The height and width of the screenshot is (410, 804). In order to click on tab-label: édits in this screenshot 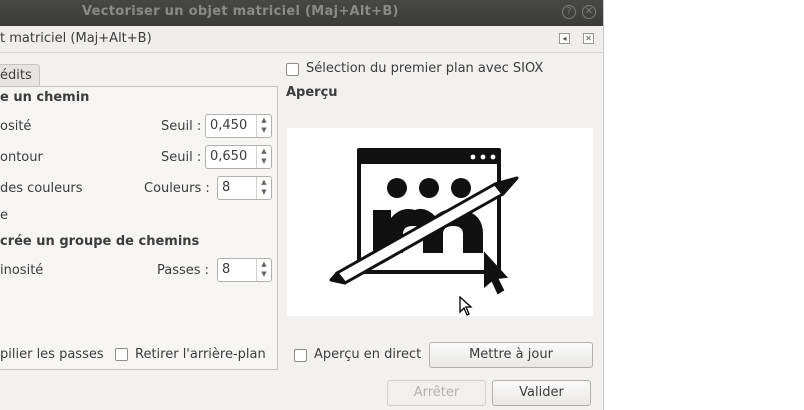, I will do `click(16, 75)`.